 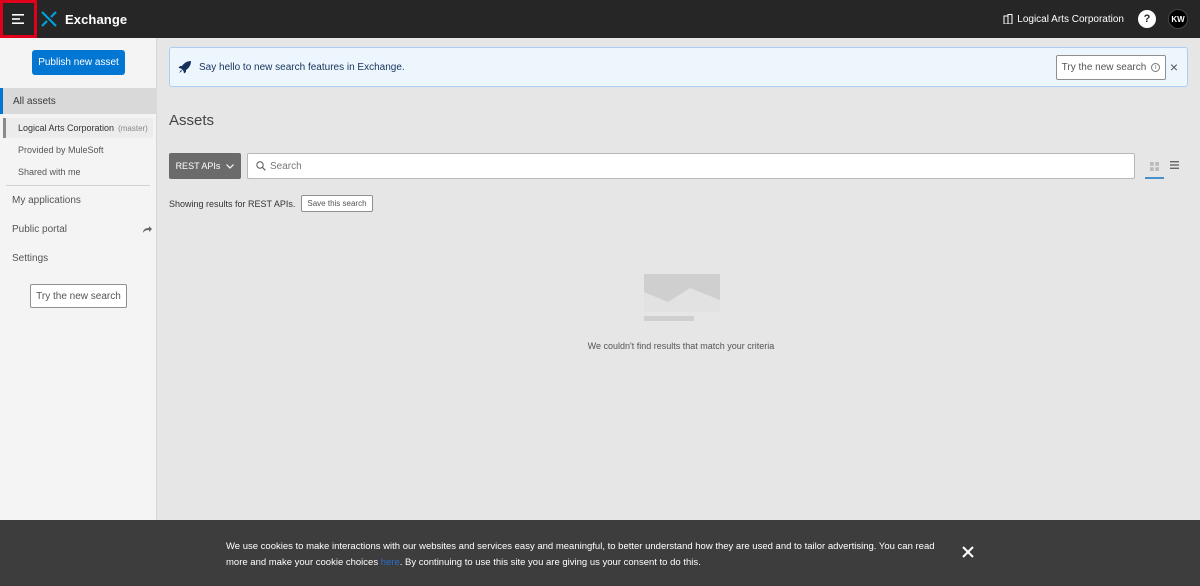 I want to click on grid-view-icon, so click(x=1154, y=166).